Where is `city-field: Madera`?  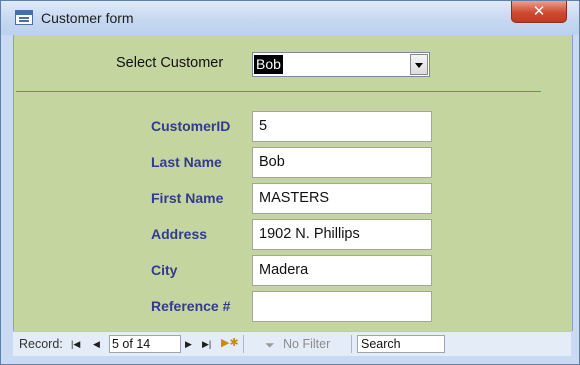 city-field: Madera is located at coordinates (342, 270).